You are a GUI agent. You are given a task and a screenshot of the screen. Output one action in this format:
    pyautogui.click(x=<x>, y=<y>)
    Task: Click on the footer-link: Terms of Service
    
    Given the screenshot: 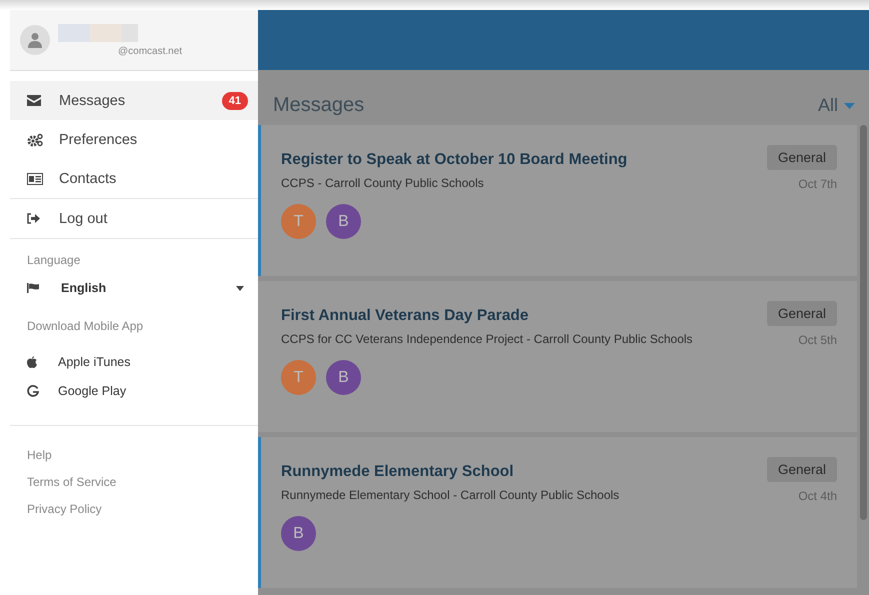 What is the action you would take?
    pyautogui.click(x=134, y=482)
    